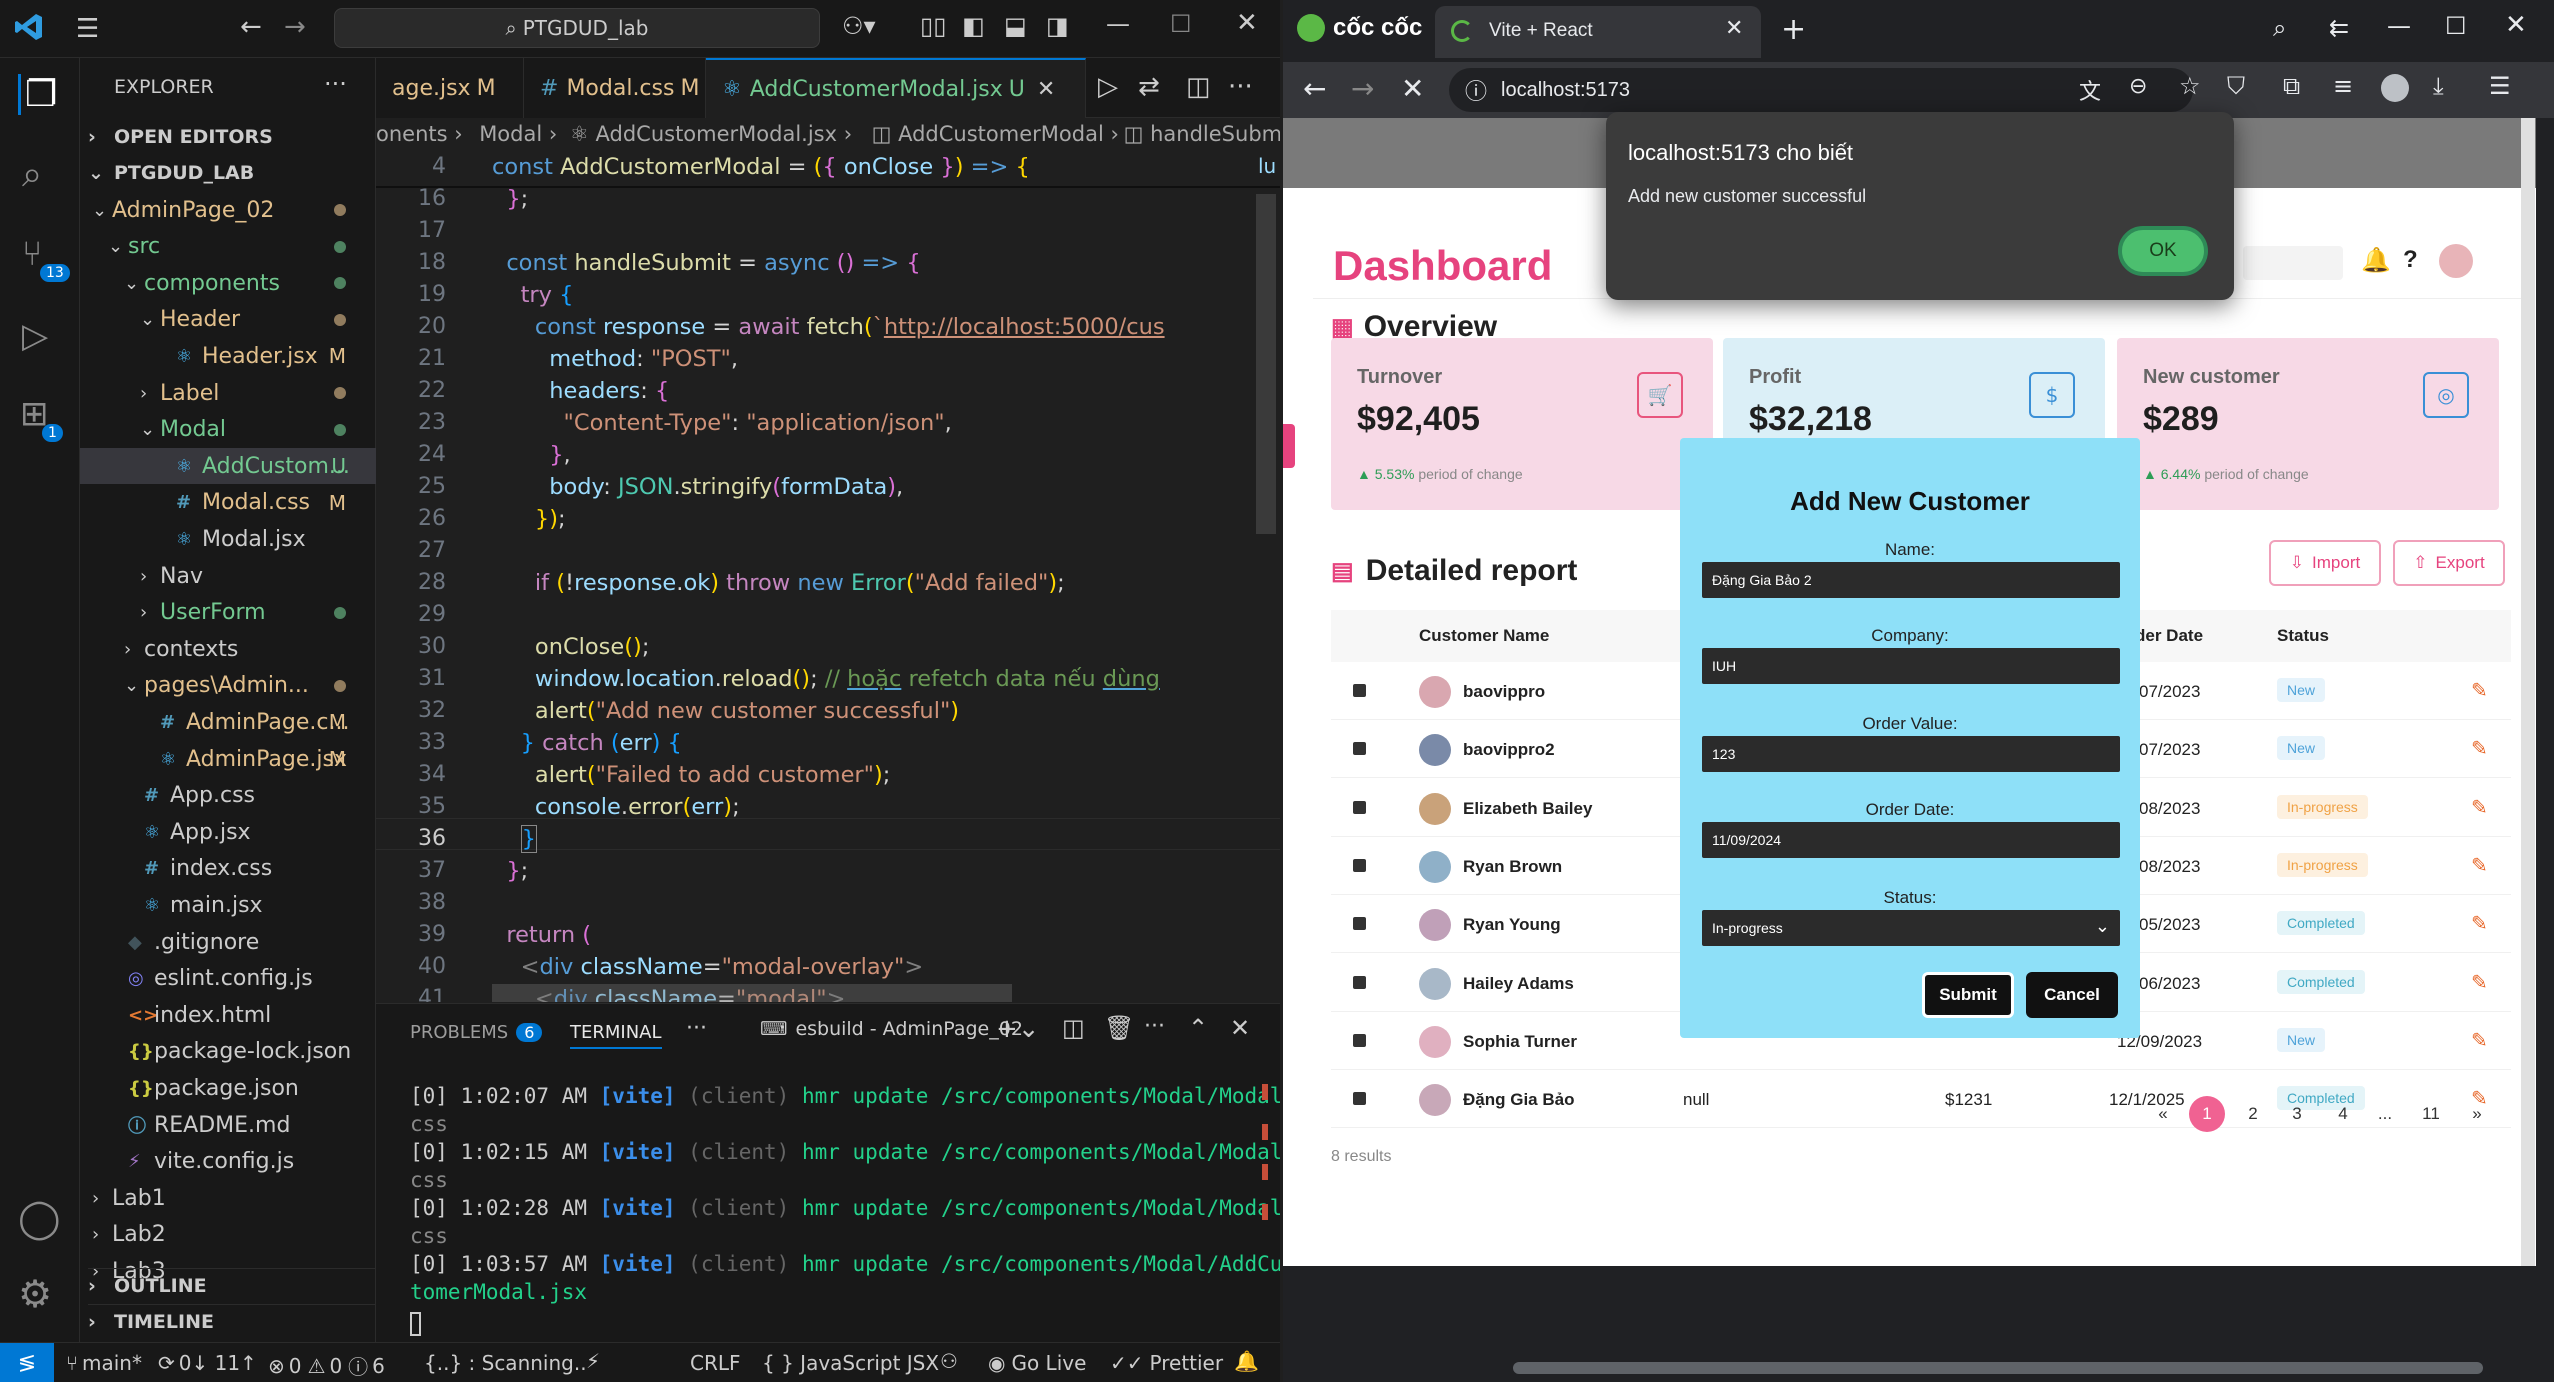  What do you see at coordinates (1598, 32) in the screenshot?
I see `browser-tab: Vite + React ✕` at bounding box center [1598, 32].